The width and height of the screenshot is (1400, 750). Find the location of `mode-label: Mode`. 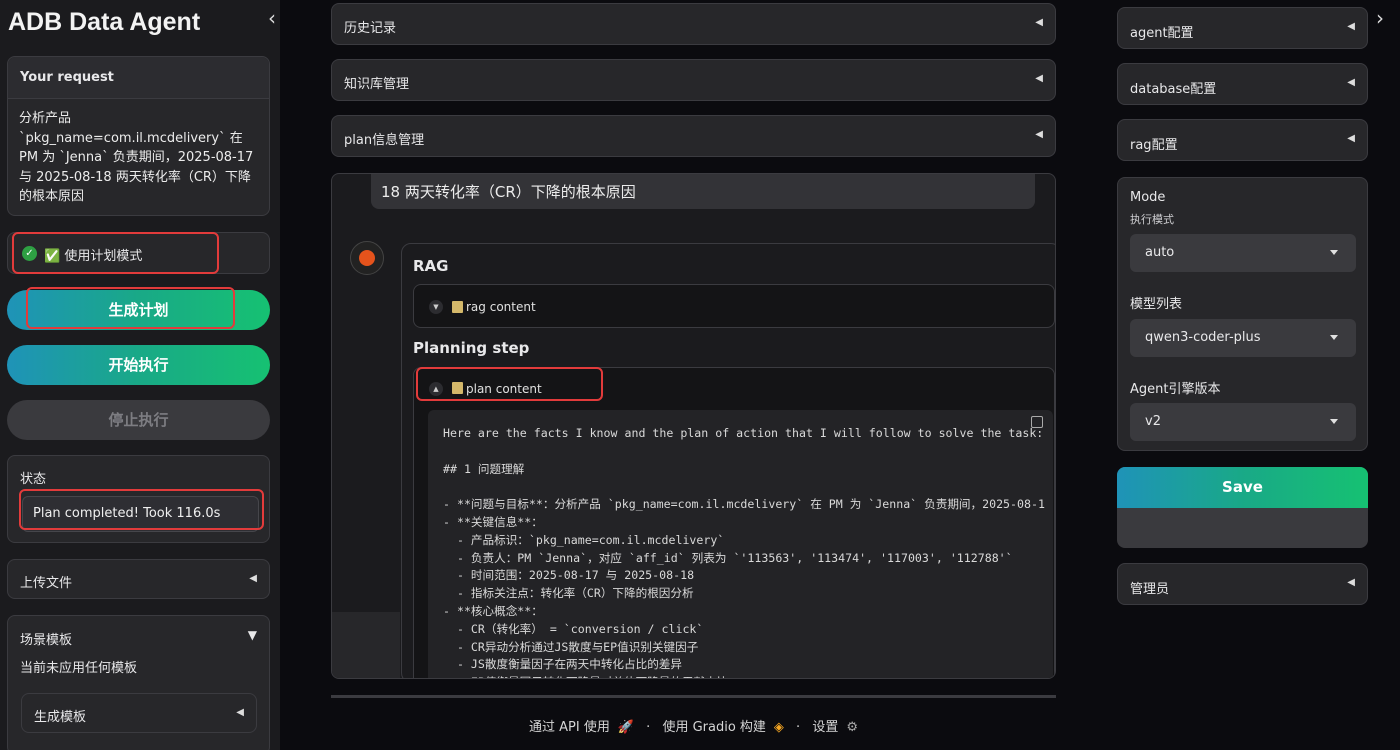

mode-label: Mode is located at coordinates (1148, 197).